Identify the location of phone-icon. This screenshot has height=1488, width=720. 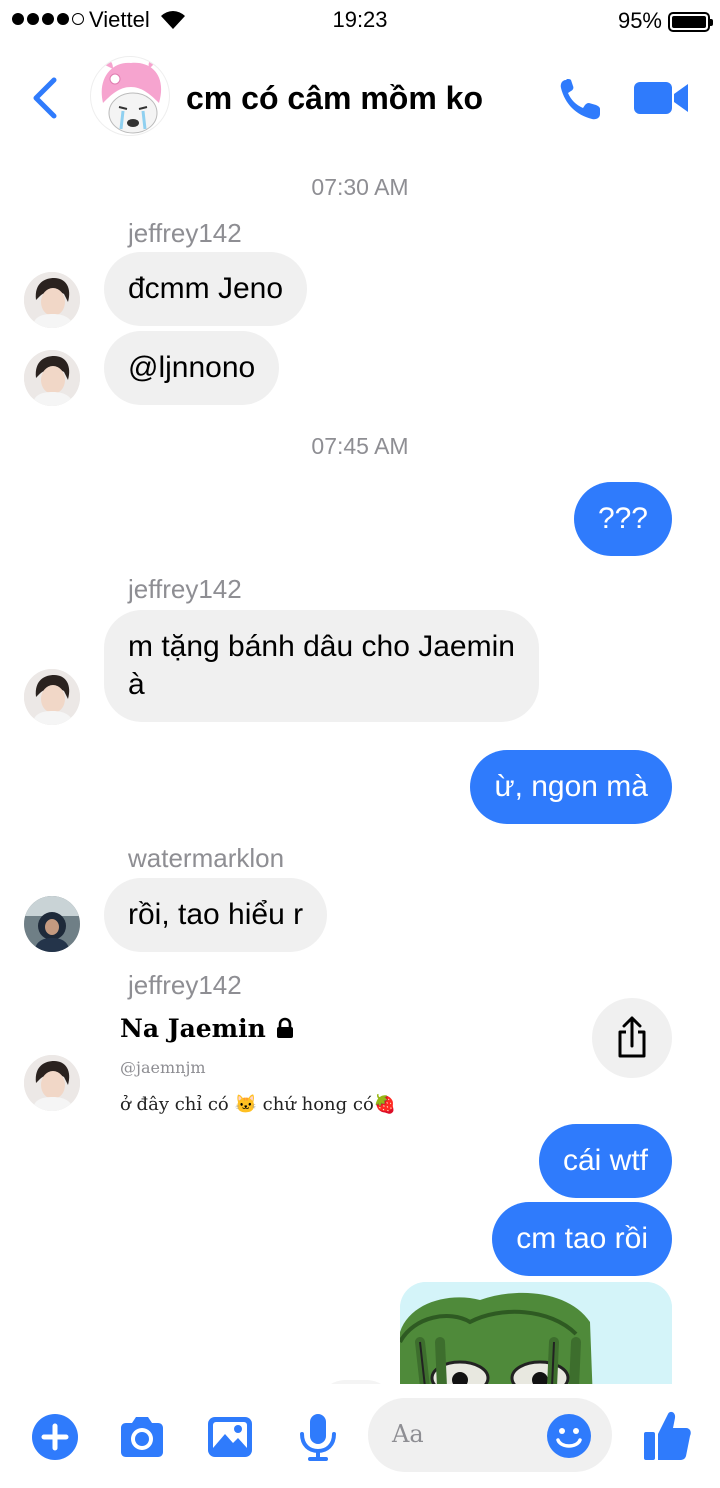
(581, 99).